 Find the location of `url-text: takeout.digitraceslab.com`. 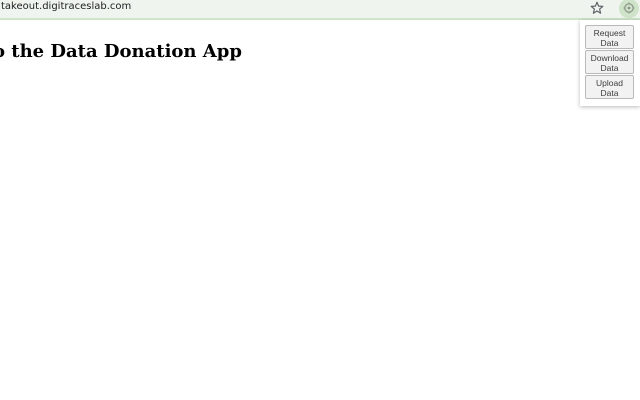

url-text: takeout.digitraceslab.com is located at coordinates (66, 7).